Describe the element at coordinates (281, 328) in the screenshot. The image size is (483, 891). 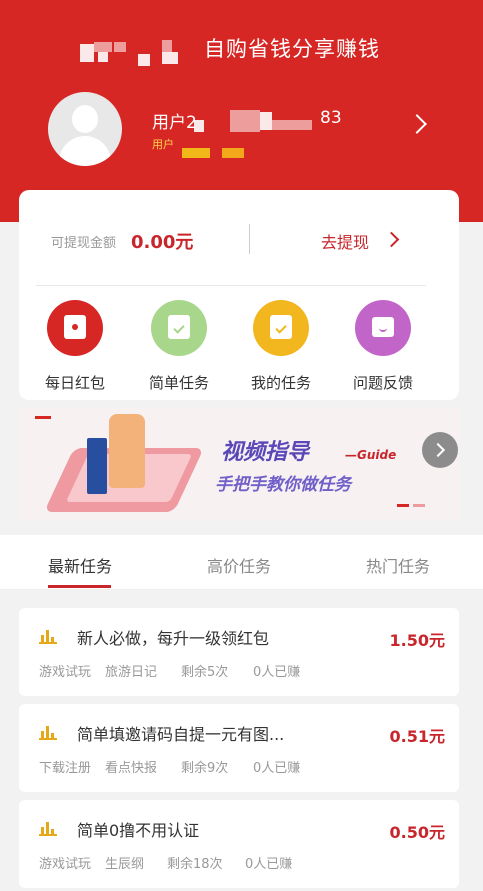
I see `calendar-check-icon` at that location.